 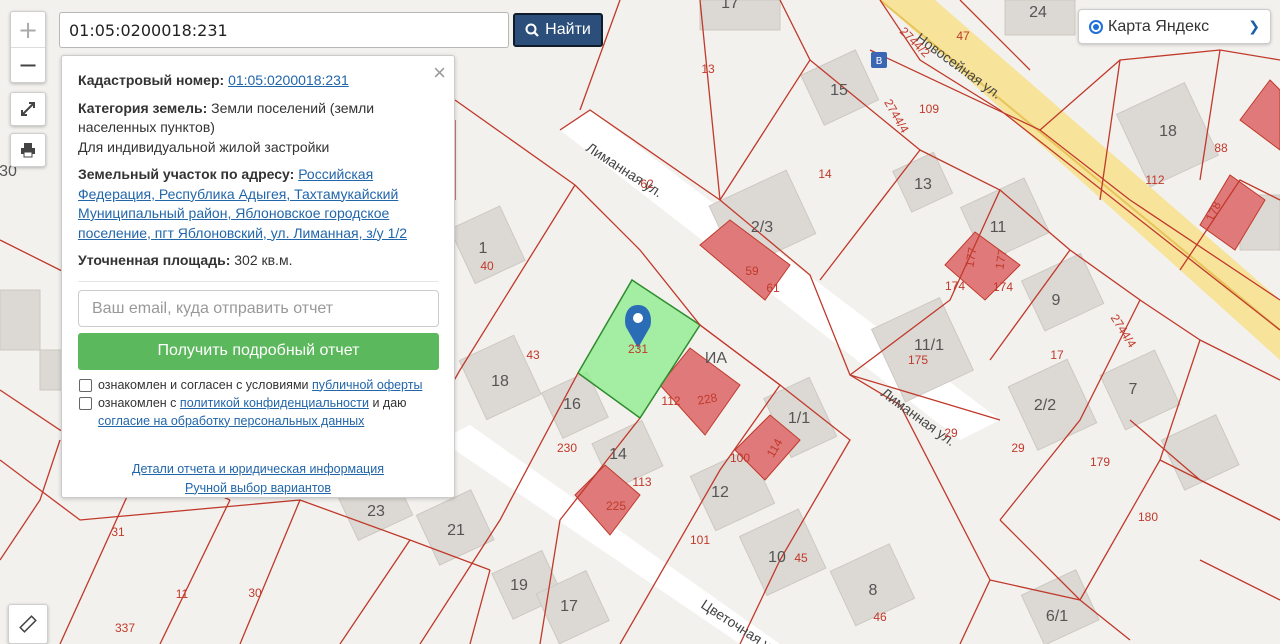 I want to click on find-button-label: Найти, so click(x=568, y=29).